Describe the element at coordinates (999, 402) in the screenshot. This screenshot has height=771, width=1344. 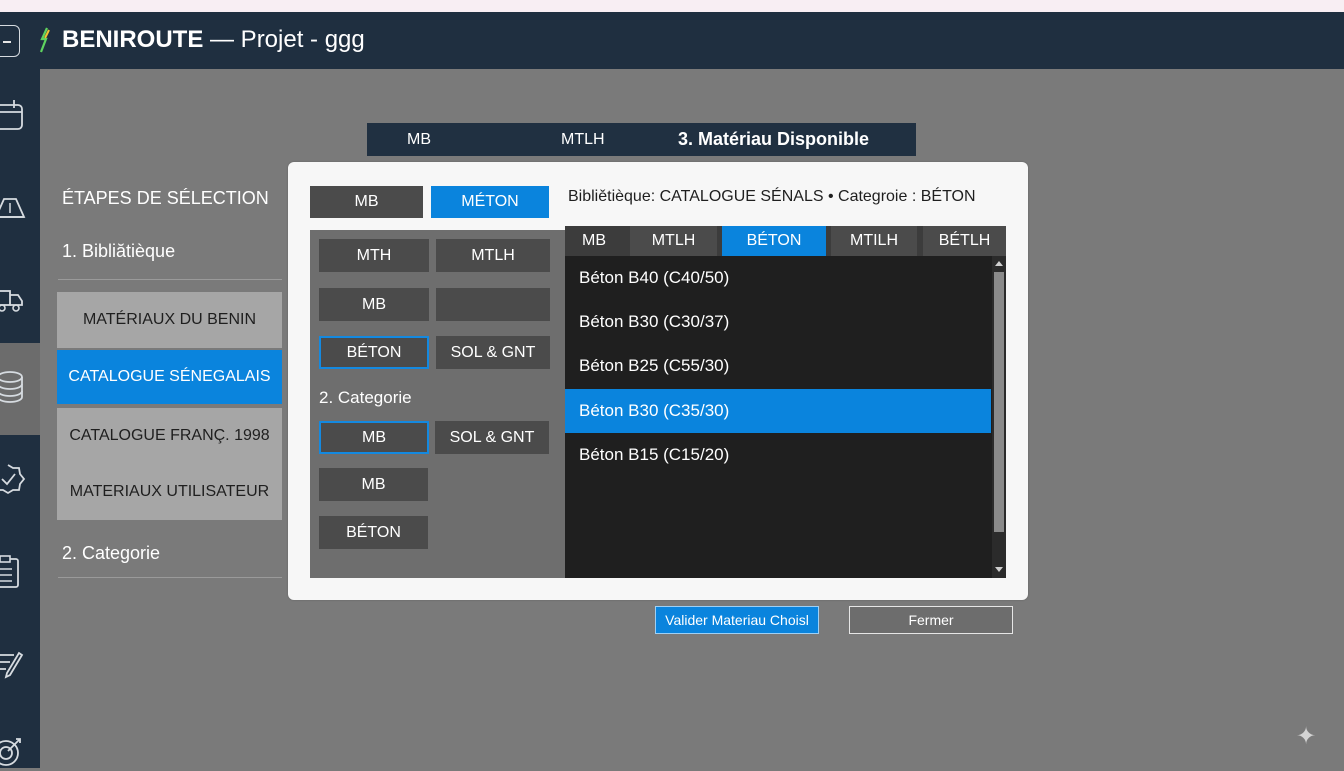
I see `scroll-thumb` at that location.